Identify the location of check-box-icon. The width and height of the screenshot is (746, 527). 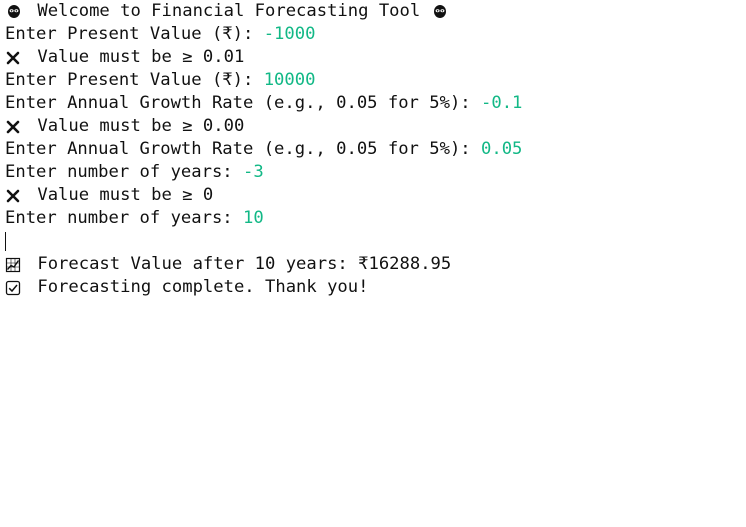
(16, 287).